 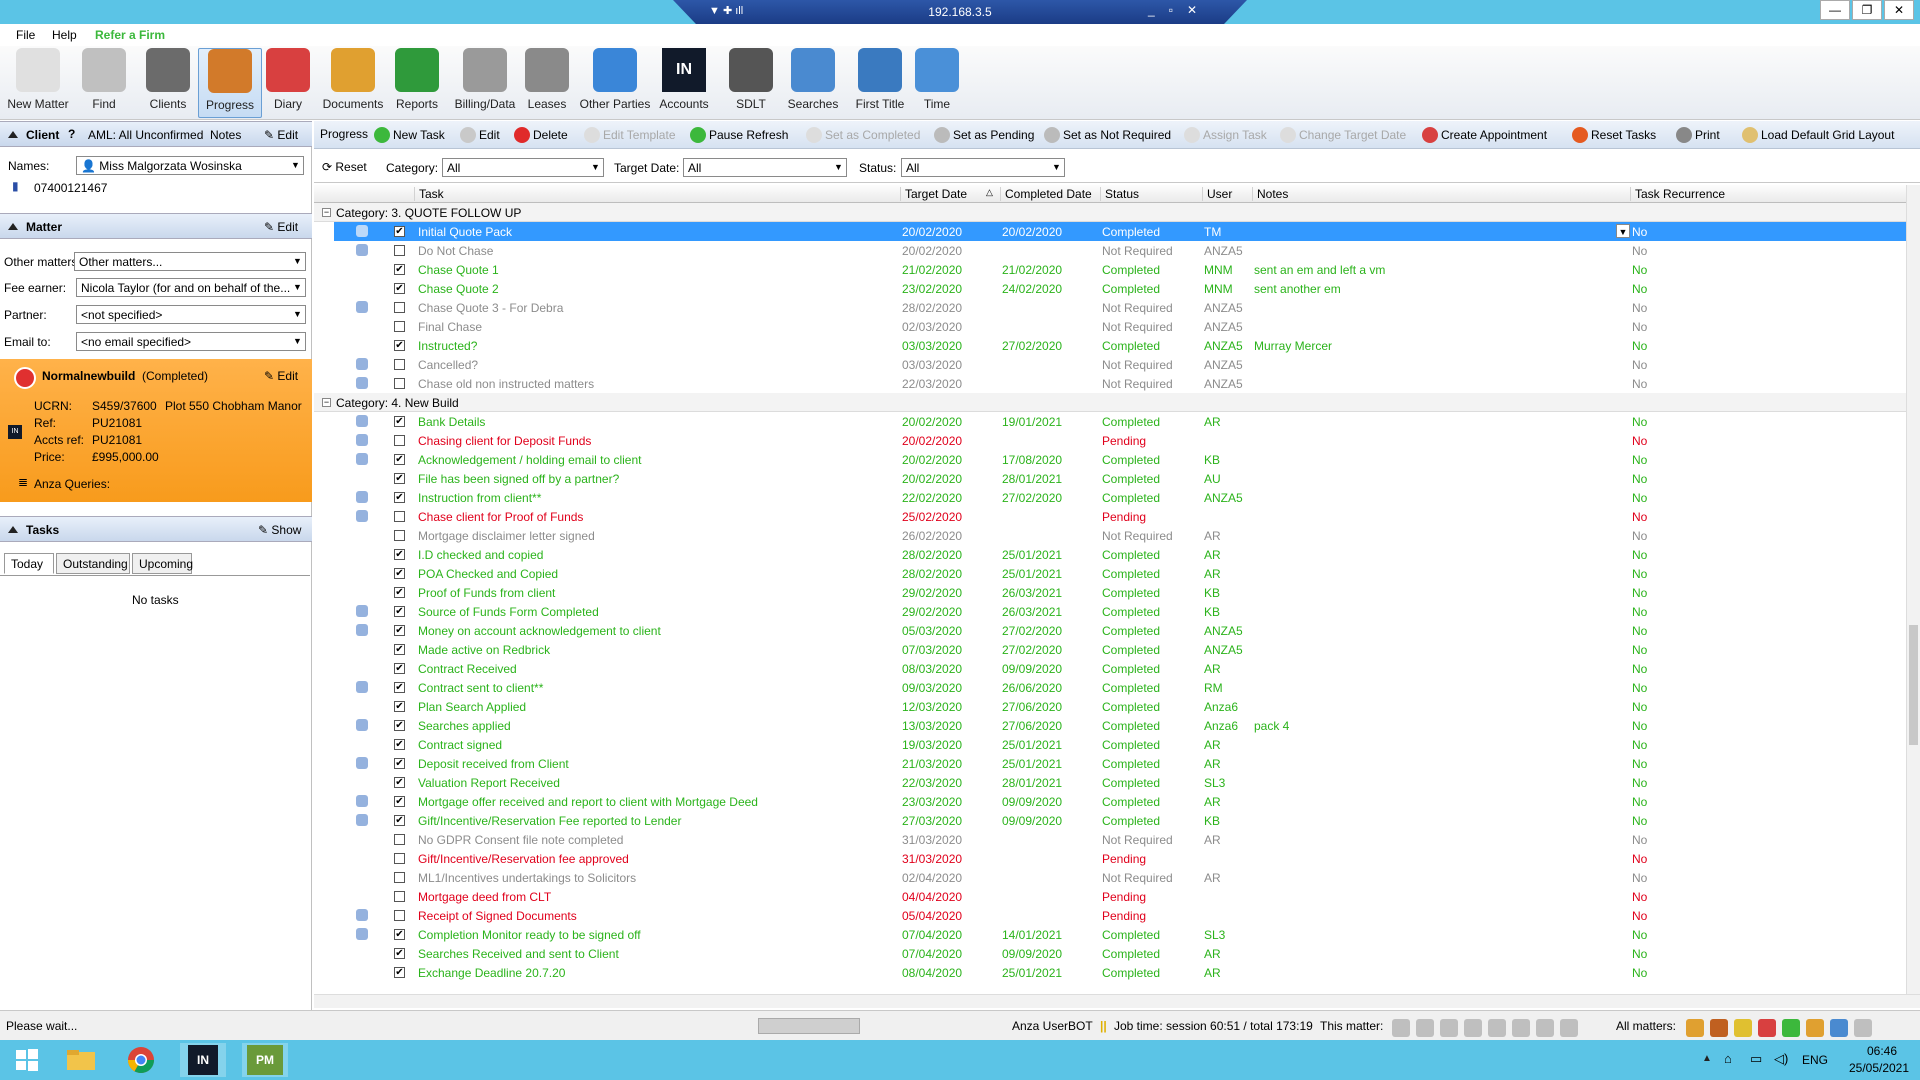 What do you see at coordinates (1110, 364) in the screenshot?
I see `table-row: Cancelled? 03/03/2020 Not Required ANZA5 No` at bounding box center [1110, 364].